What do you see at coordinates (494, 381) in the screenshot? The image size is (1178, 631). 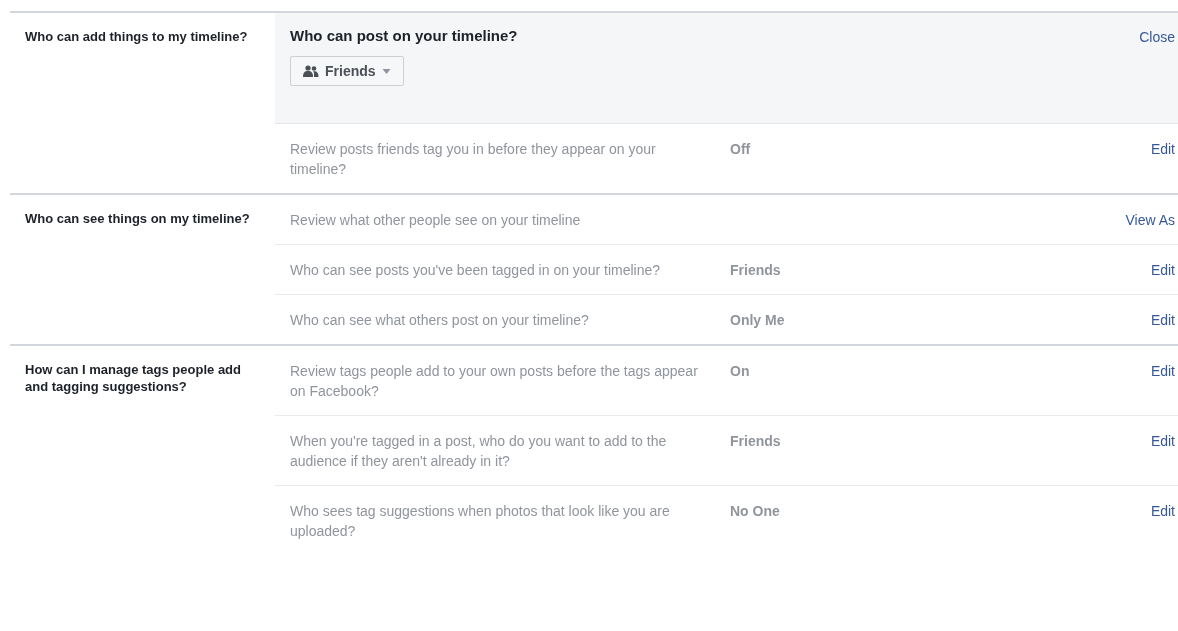 I see `setting-description: Review tags people add to your own posts before the tags appear on Facebook?` at bounding box center [494, 381].